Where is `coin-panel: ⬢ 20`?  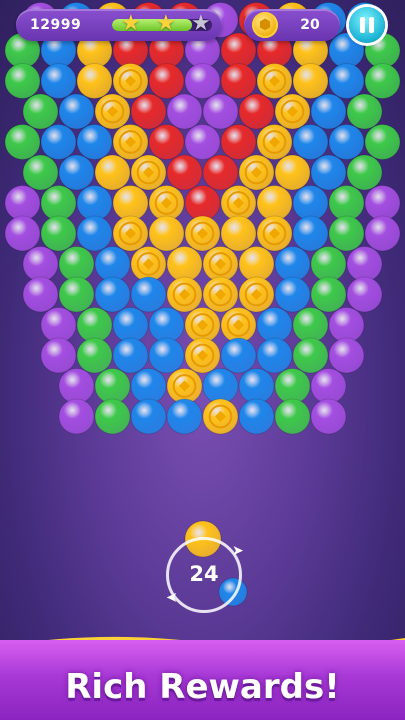 coin-panel: ⬢ 20 is located at coordinates (292, 25).